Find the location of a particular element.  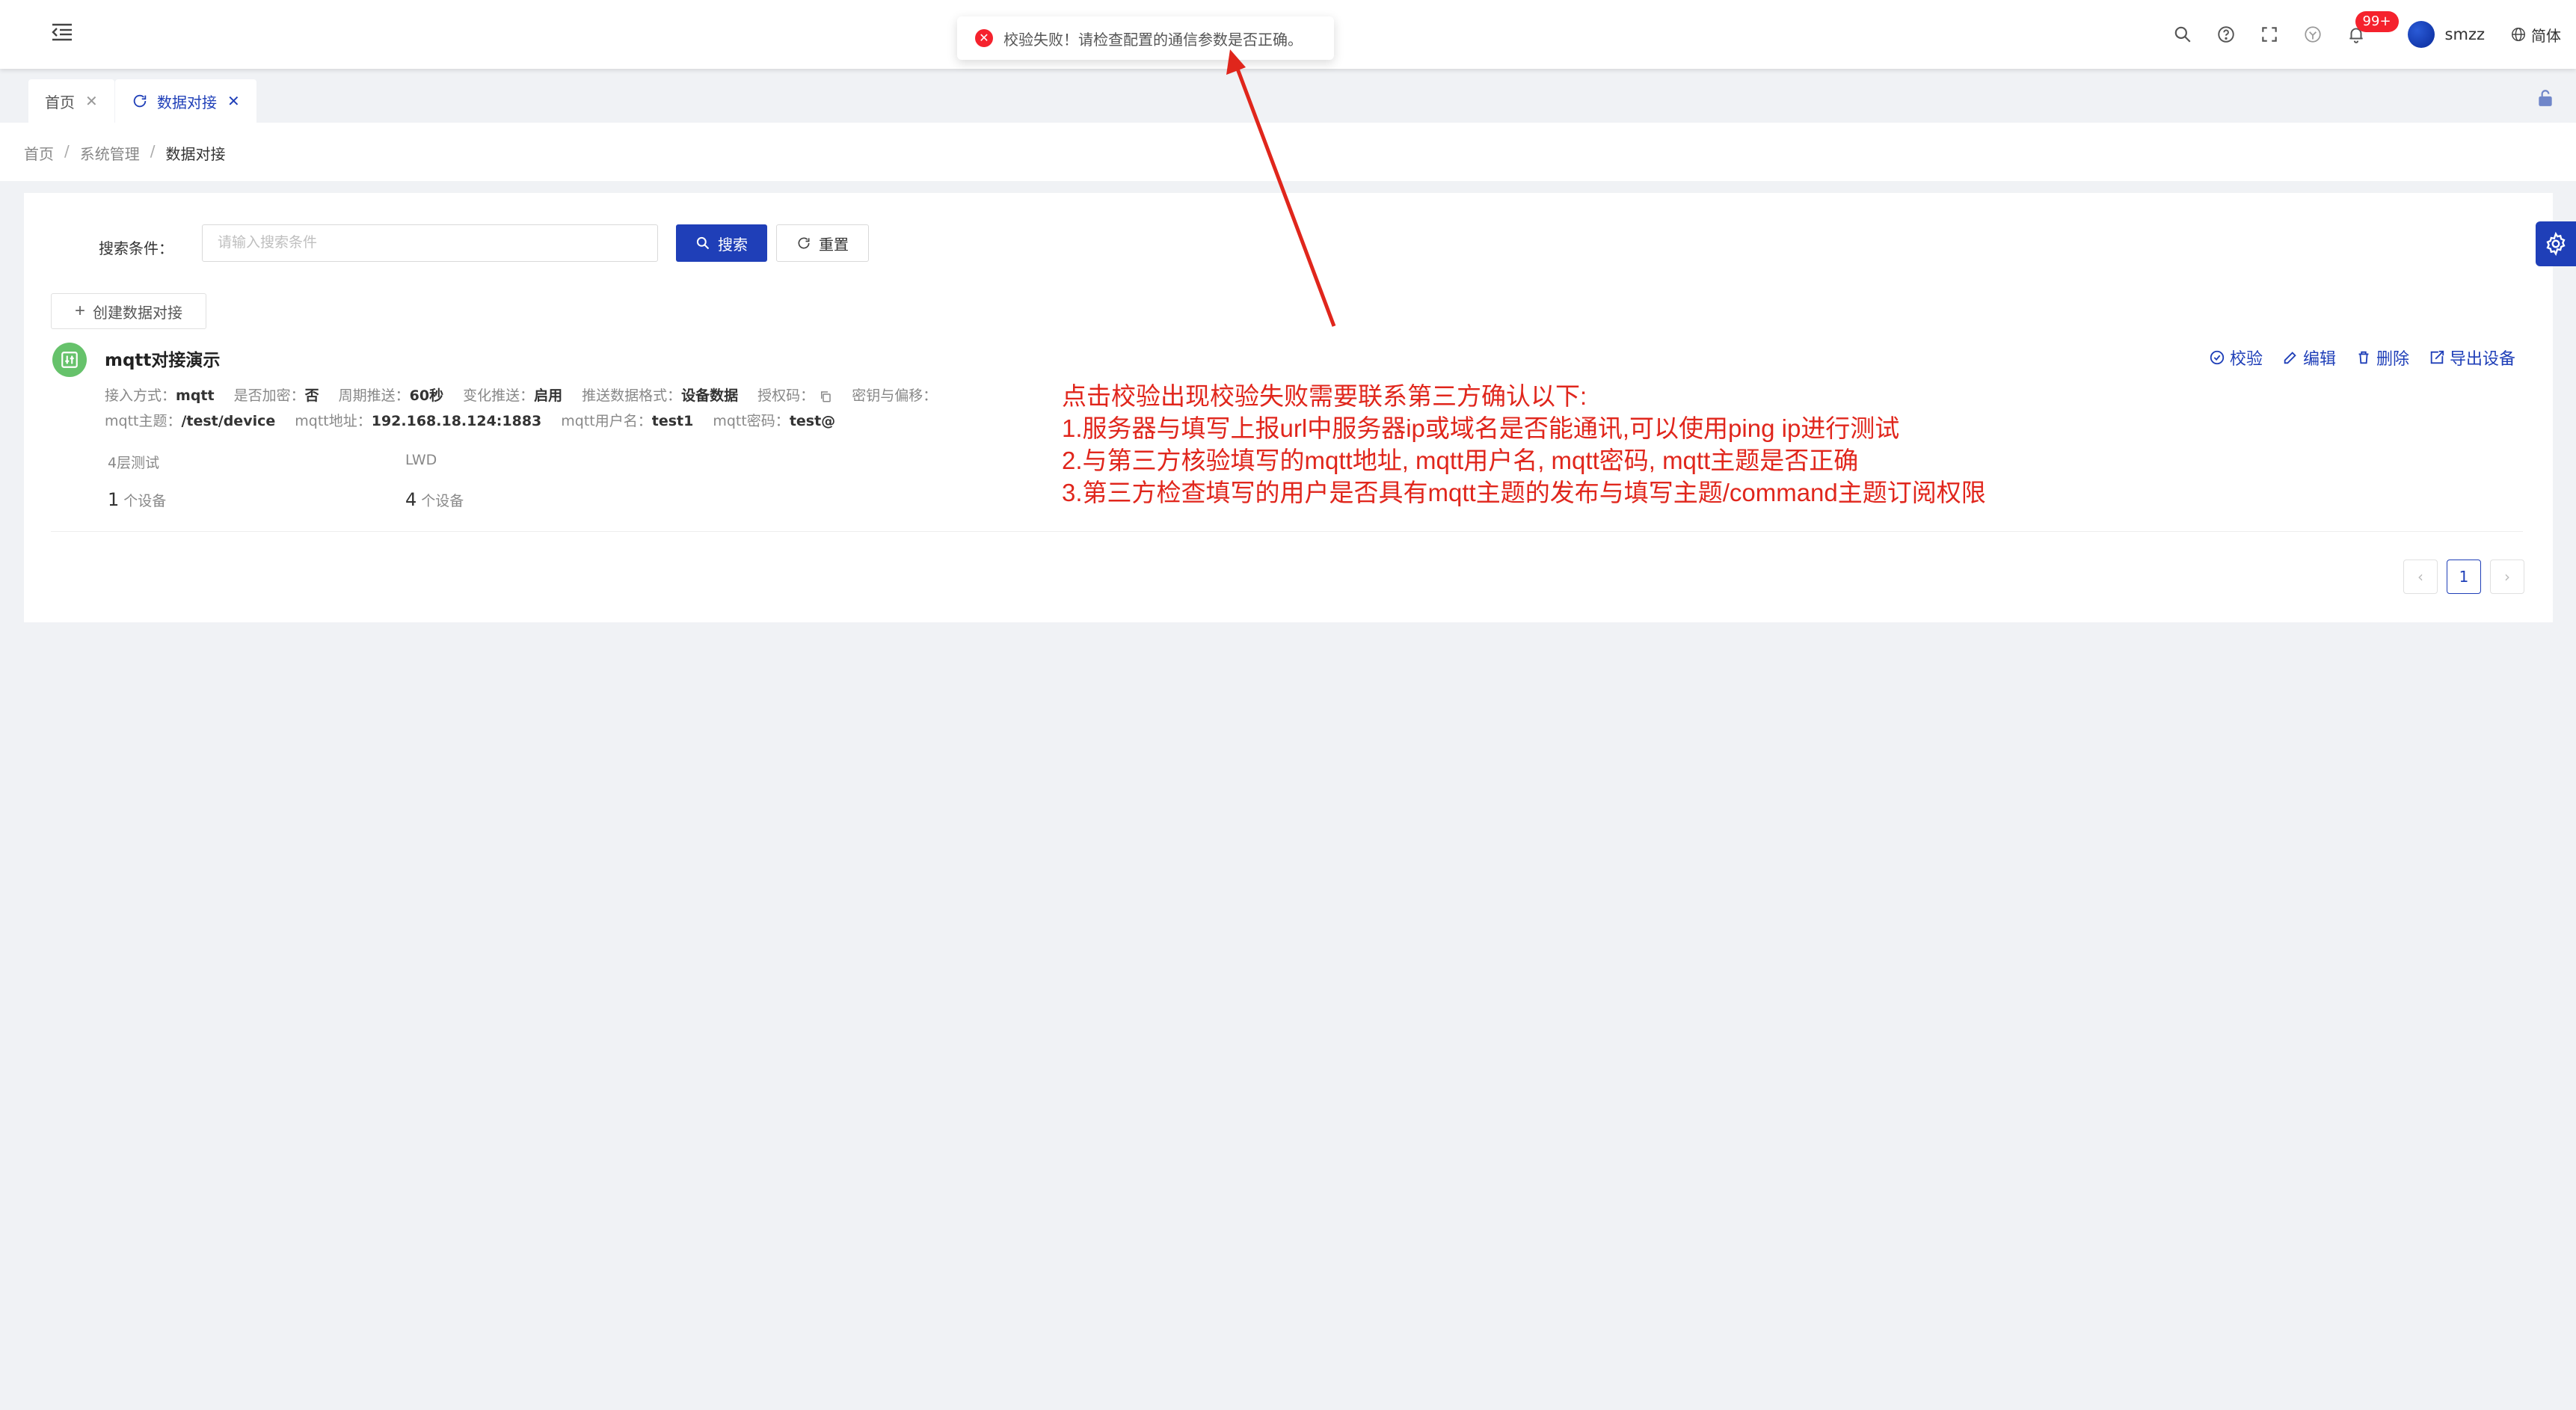

plus-icon: + is located at coordinates (79, 311).